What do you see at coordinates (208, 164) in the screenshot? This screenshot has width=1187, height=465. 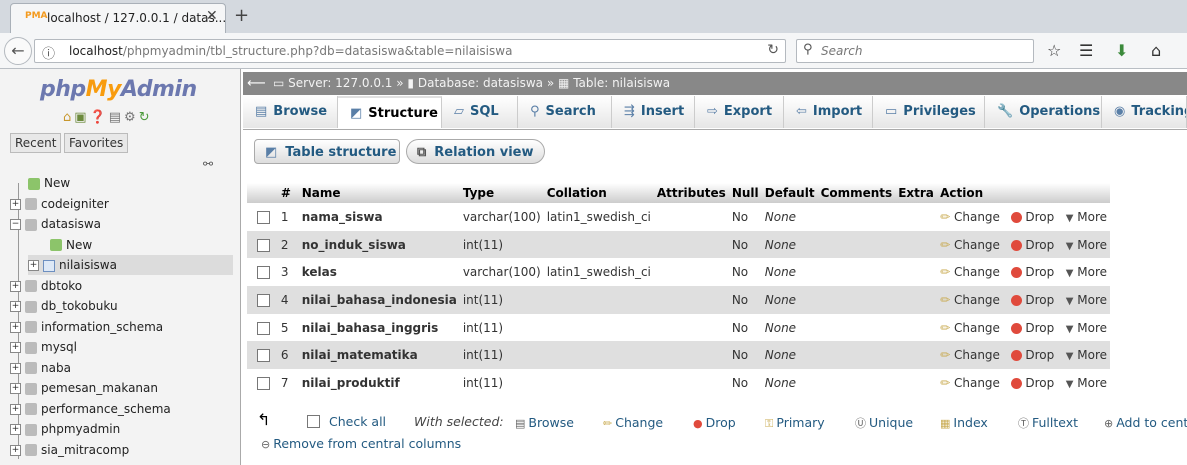 I see `link-with-main-icon: ⚯` at bounding box center [208, 164].